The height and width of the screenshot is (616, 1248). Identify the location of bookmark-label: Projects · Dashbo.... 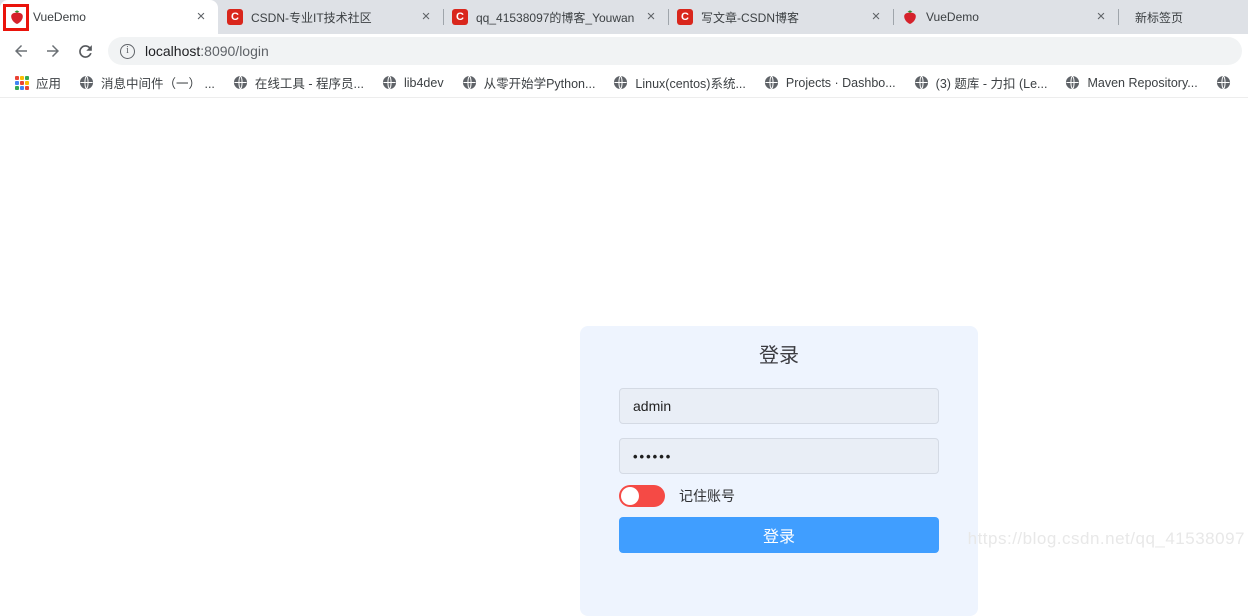
(840, 82).